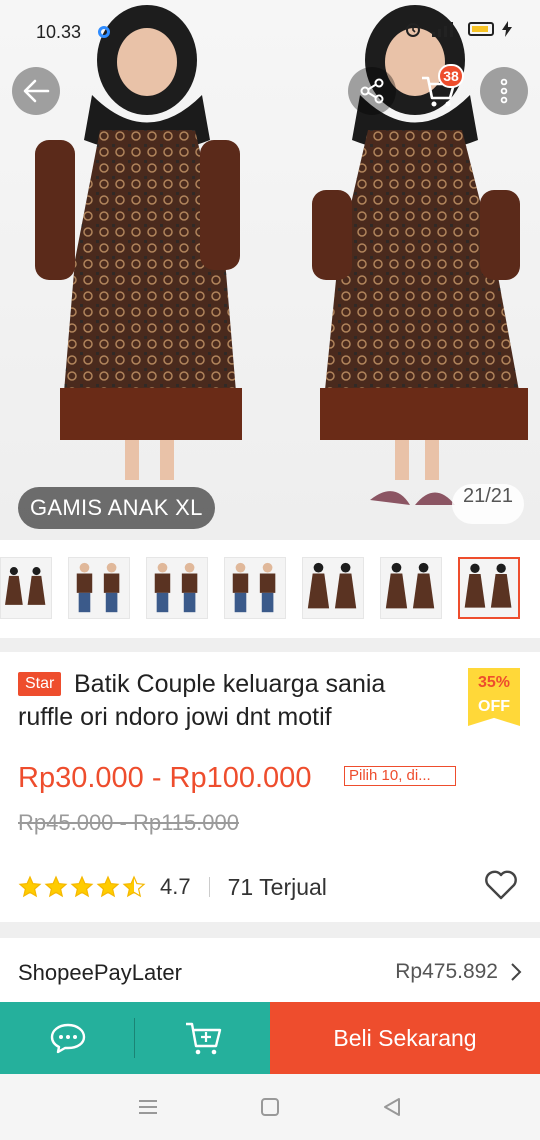 The height and width of the screenshot is (1140, 540). I want to click on back-button, so click(36, 91).